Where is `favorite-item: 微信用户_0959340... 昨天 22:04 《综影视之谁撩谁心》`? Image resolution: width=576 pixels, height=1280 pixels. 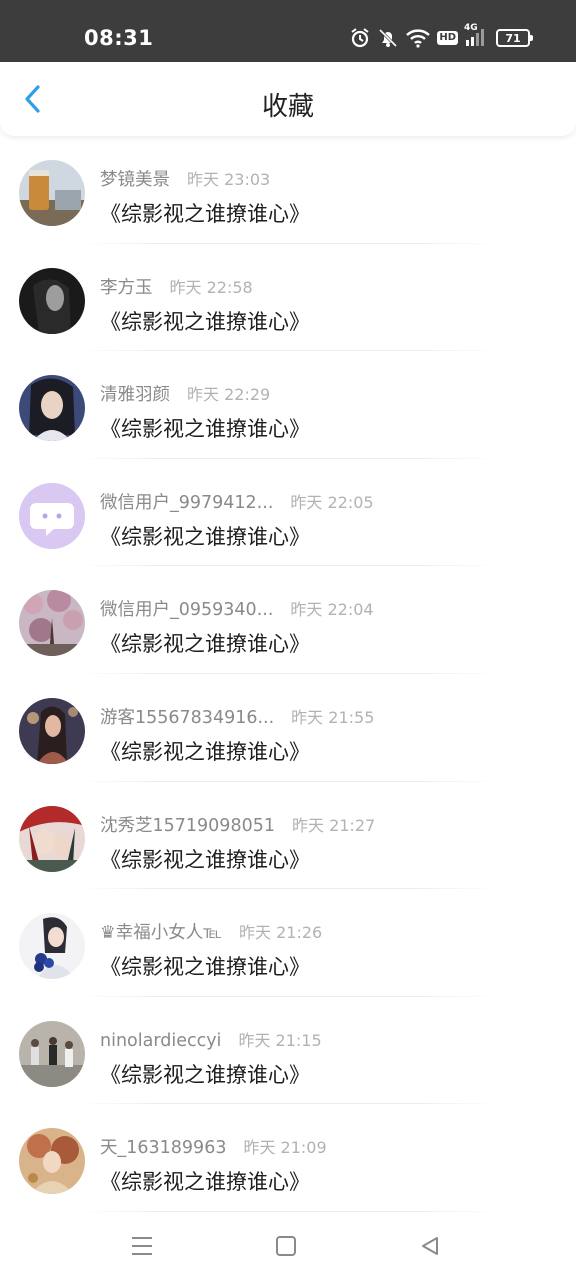 favorite-item: 微信用户_0959340... 昨天 22:04 《综影视之谁撩谁心》 is located at coordinates (288, 620).